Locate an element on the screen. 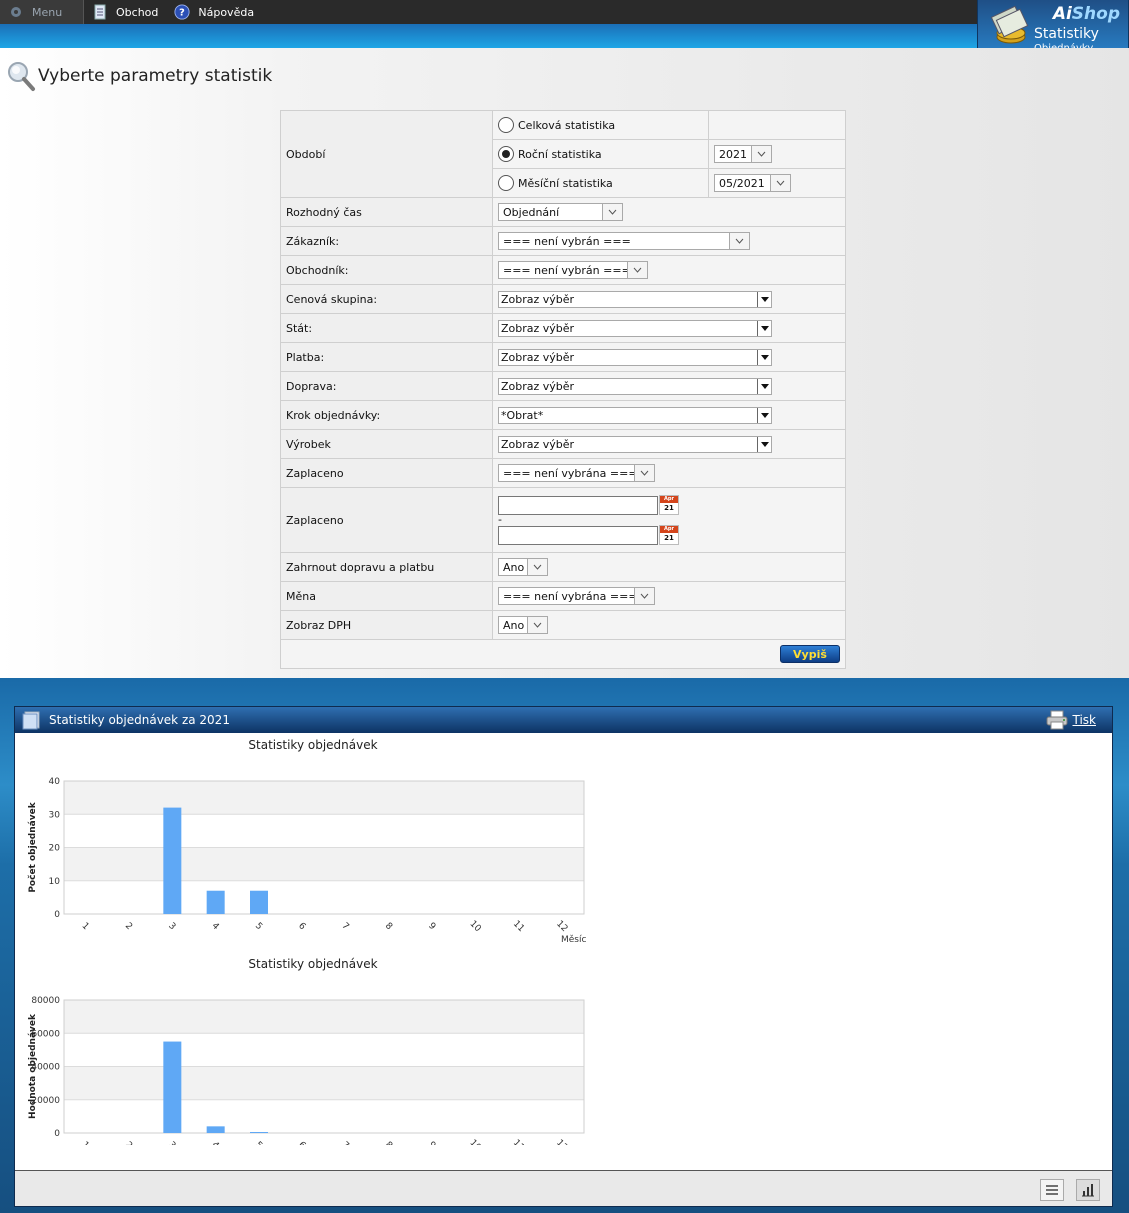 This screenshot has height=1213, width=1129. payment-select: Zobraz výběr is located at coordinates (635, 357).